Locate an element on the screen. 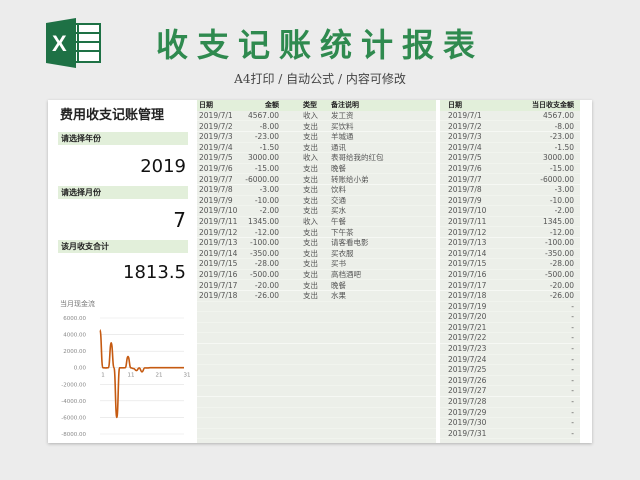 The image size is (640, 480). amount-cell: -8.00 is located at coordinates (269, 127).